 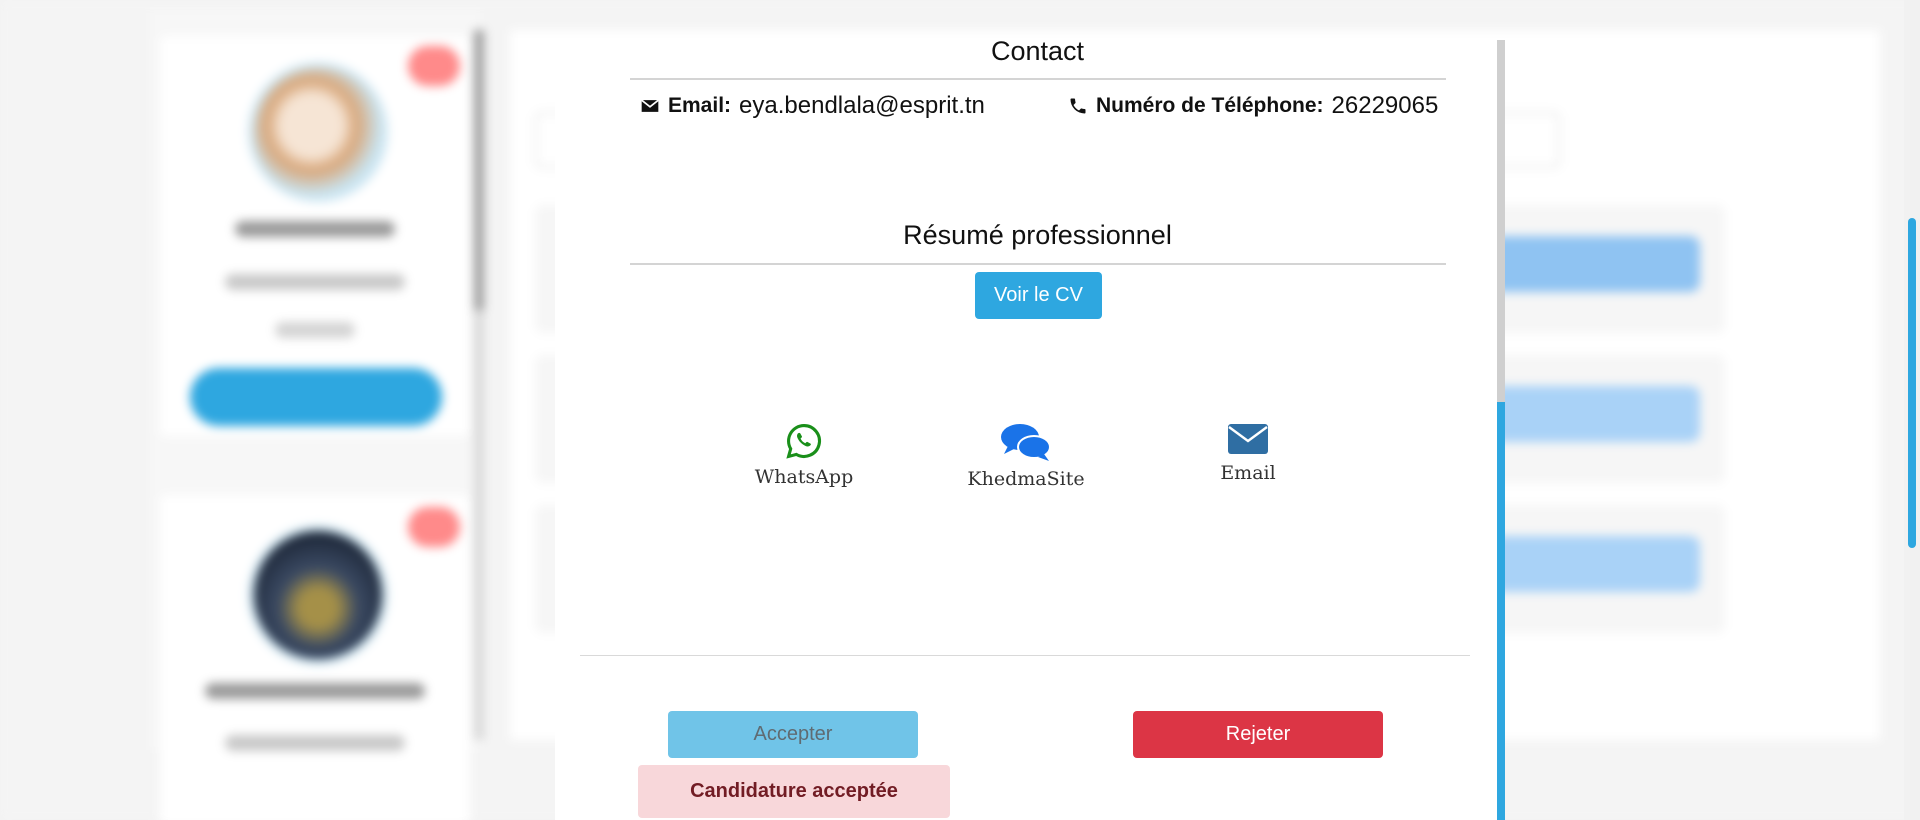 I want to click on status-badge: Candidature acceptée, so click(x=794, y=791).